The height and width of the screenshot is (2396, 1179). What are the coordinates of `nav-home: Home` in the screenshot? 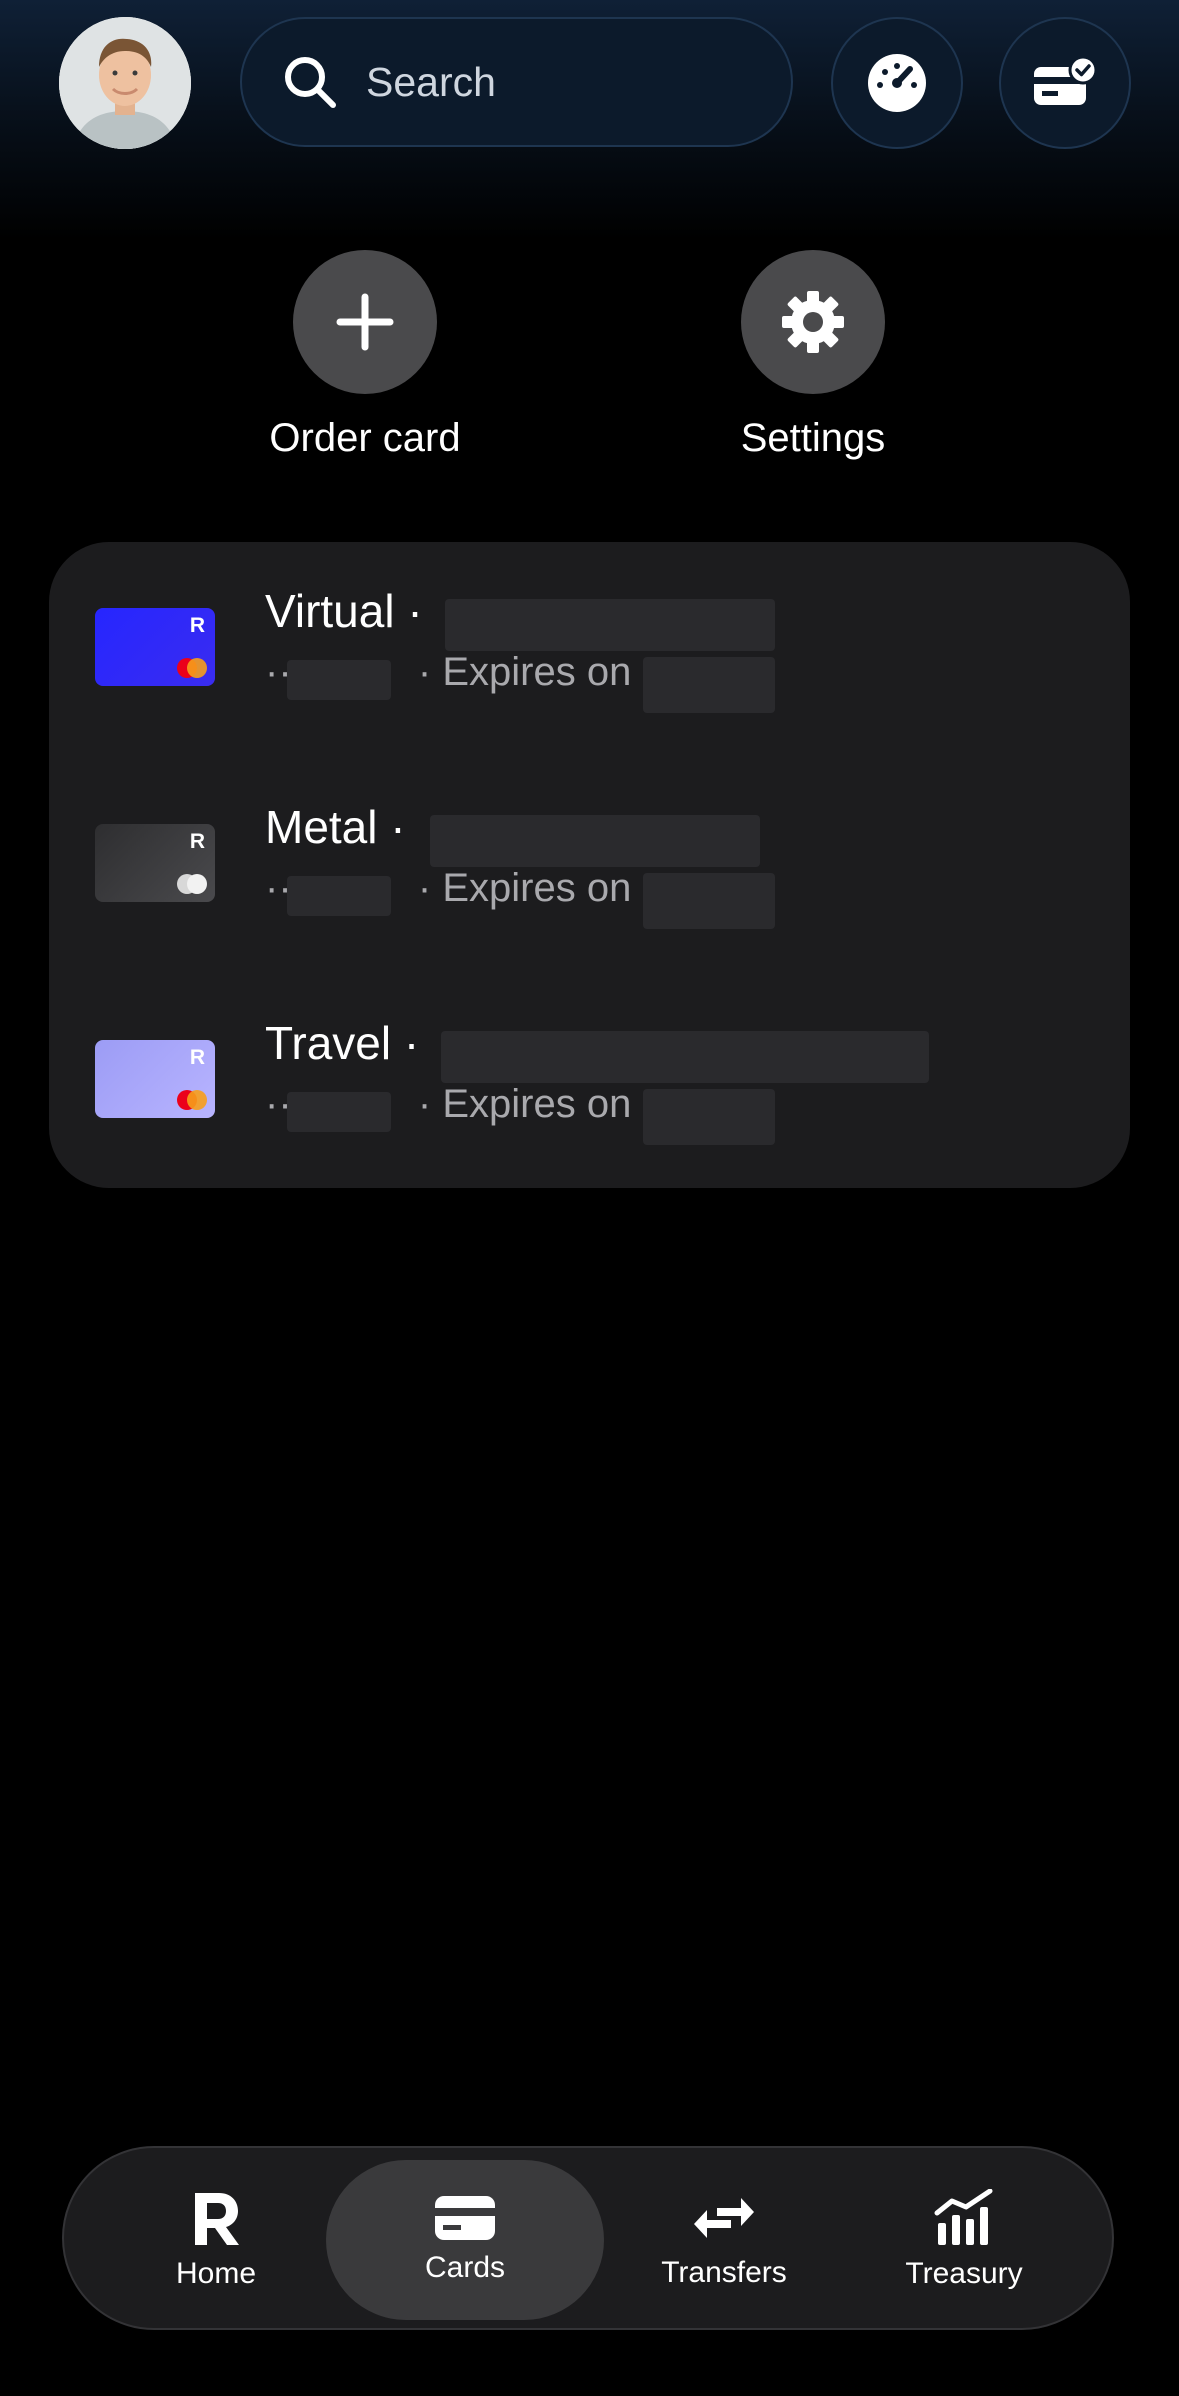 It's located at (216, 2240).